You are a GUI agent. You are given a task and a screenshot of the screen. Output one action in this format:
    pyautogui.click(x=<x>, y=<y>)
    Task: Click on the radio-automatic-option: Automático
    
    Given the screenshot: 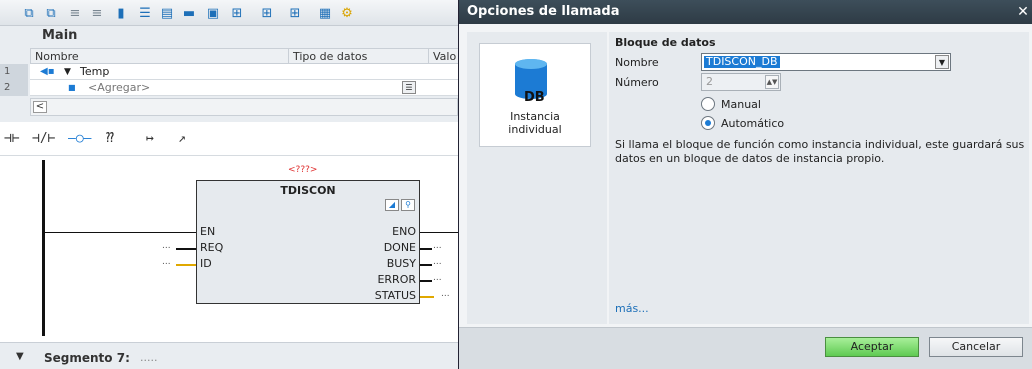 What is the action you would take?
    pyautogui.click(x=742, y=123)
    